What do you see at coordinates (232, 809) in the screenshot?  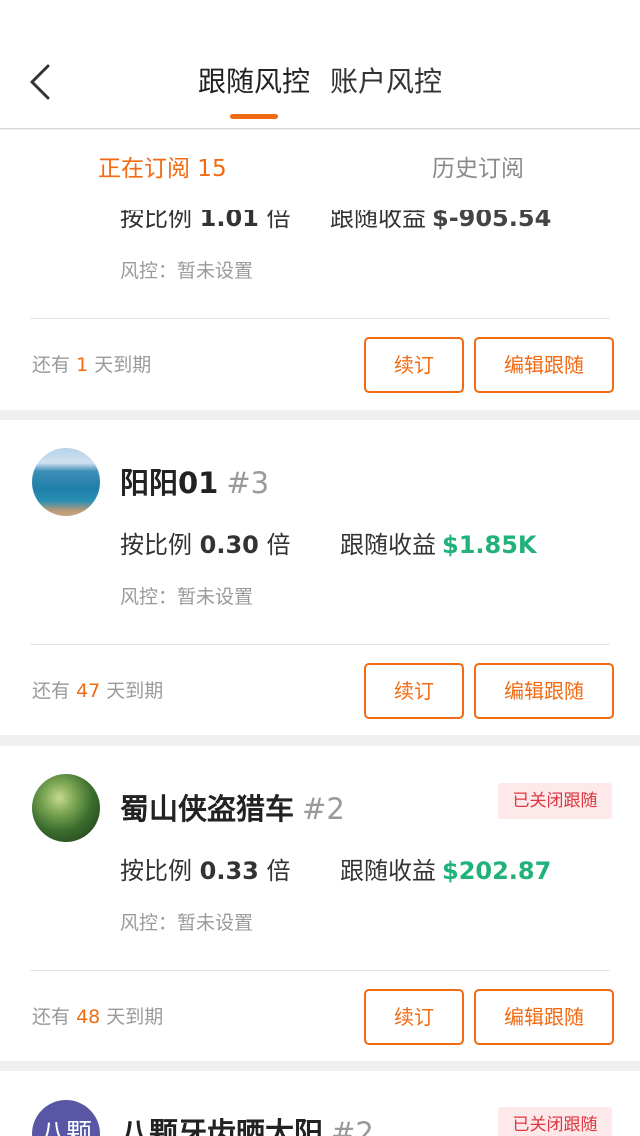 I see `trader-name: 蜀山侠盗猎车 #2` at bounding box center [232, 809].